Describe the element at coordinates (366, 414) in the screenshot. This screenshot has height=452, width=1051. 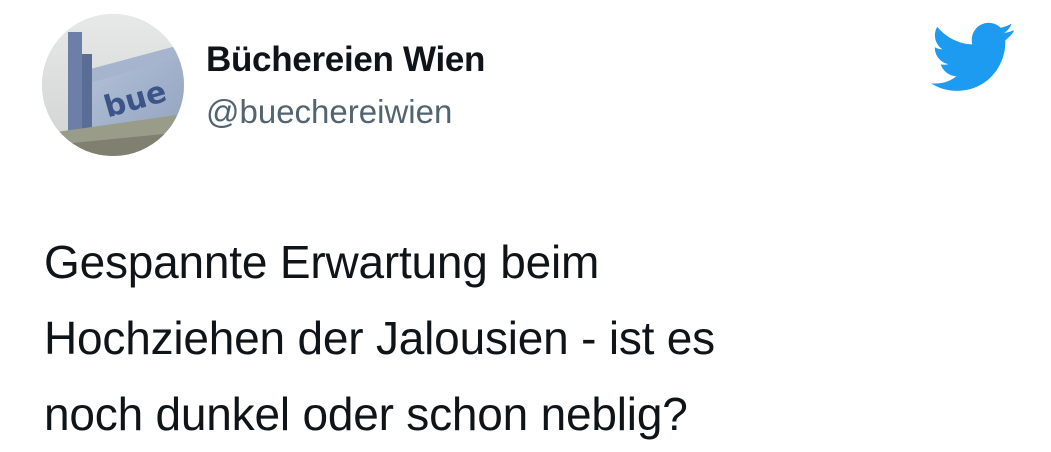
I see `tweet-text-line: noch dunkel oder schon neblig?` at that location.